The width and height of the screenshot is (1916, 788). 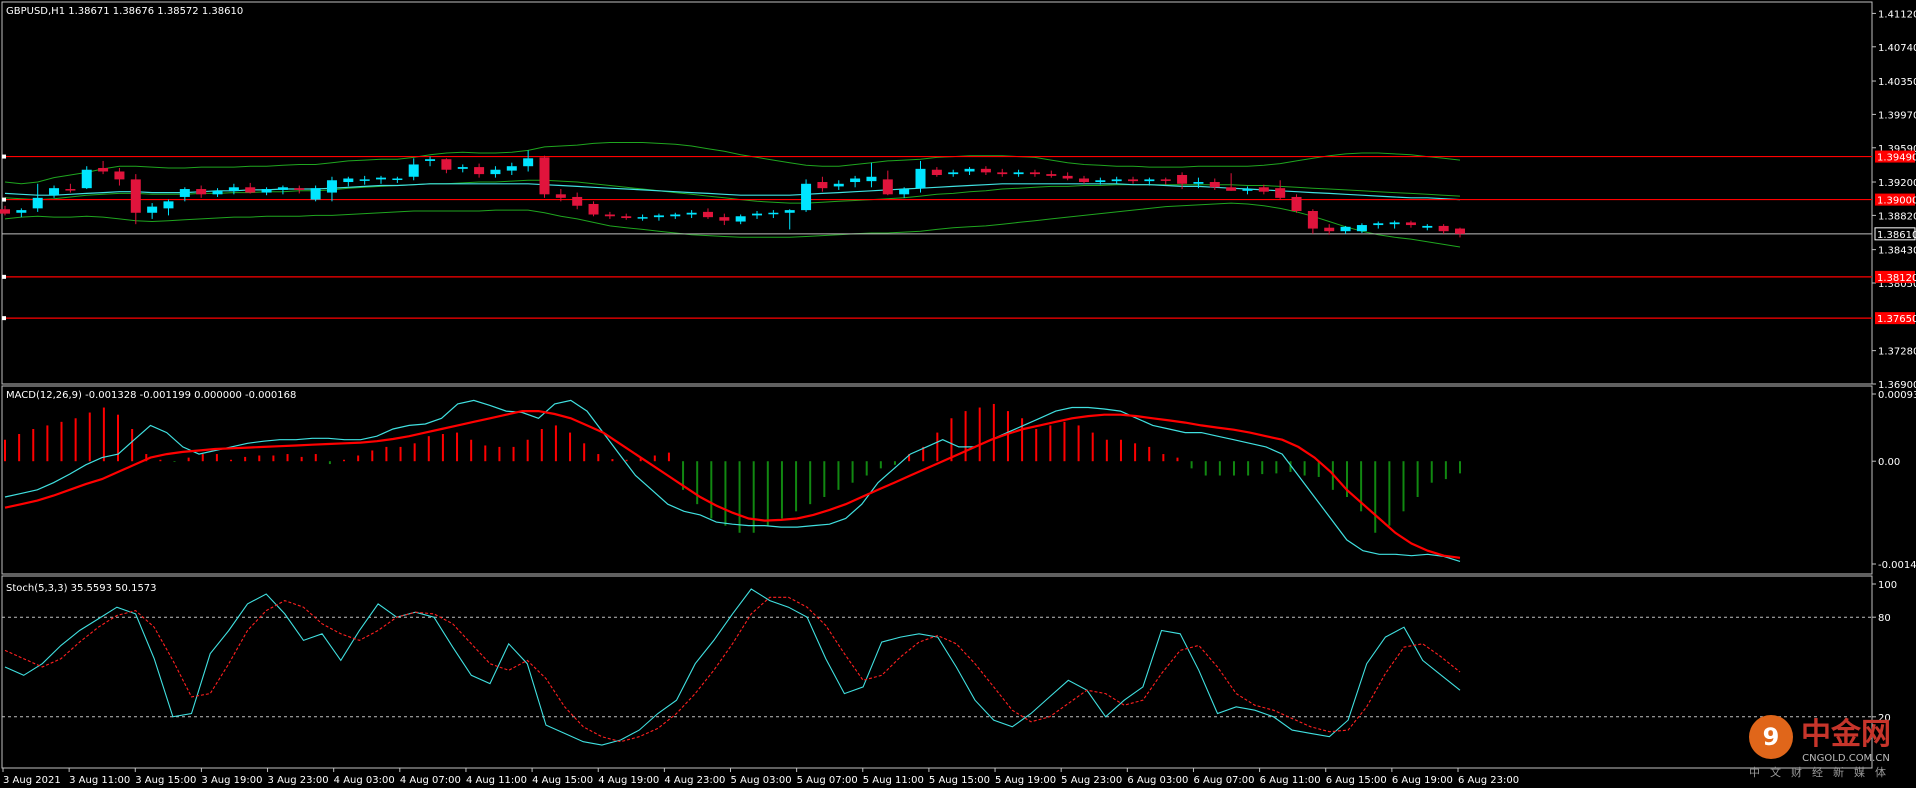 I want to click on price-tick-label: 1.40350, so click(x=1897, y=82).